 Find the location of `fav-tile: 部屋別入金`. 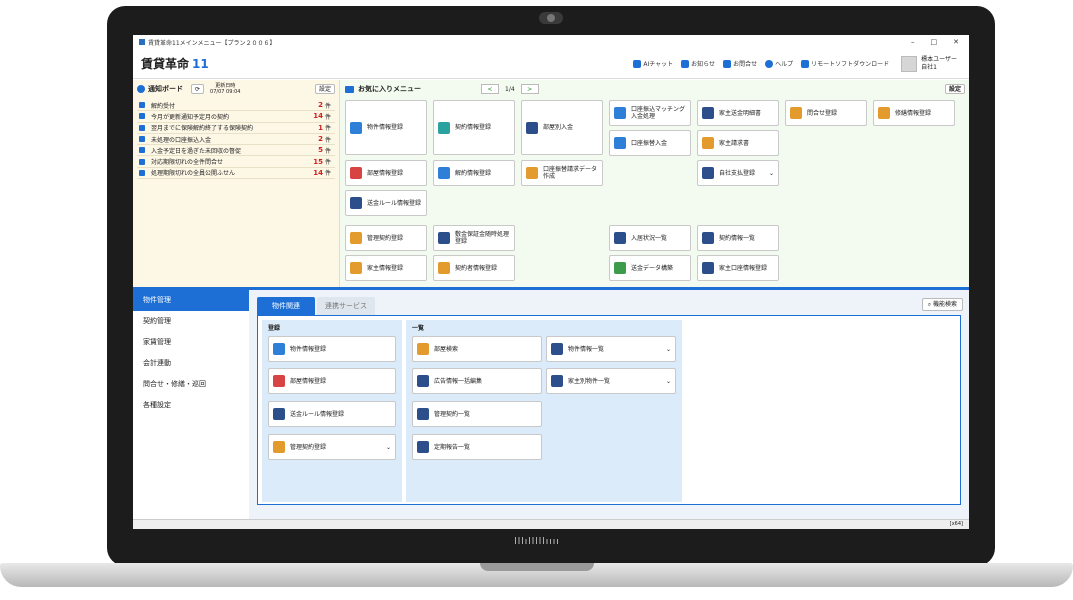

fav-tile: 部屋別入金 is located at coordinates (562, 127).